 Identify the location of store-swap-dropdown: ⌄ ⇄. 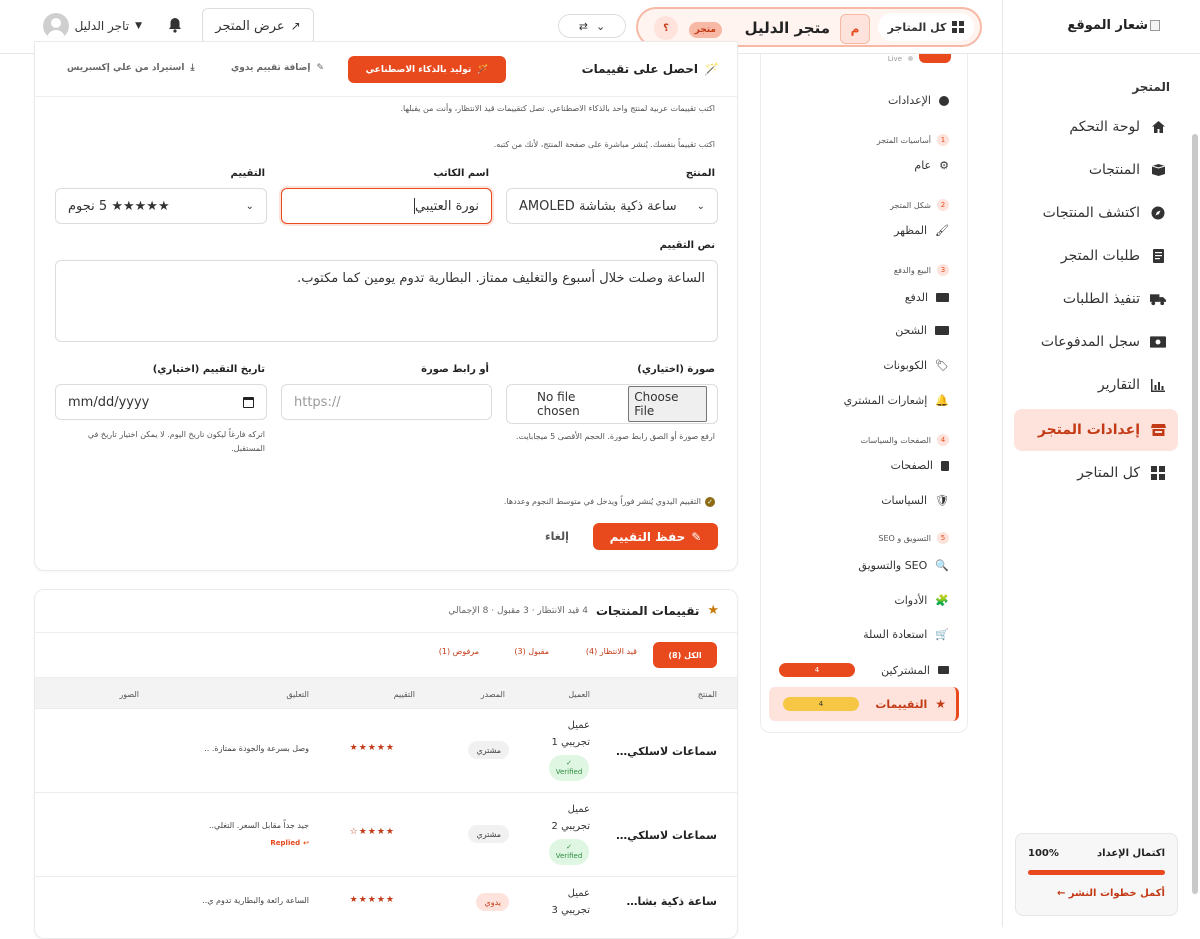
(592, 26).